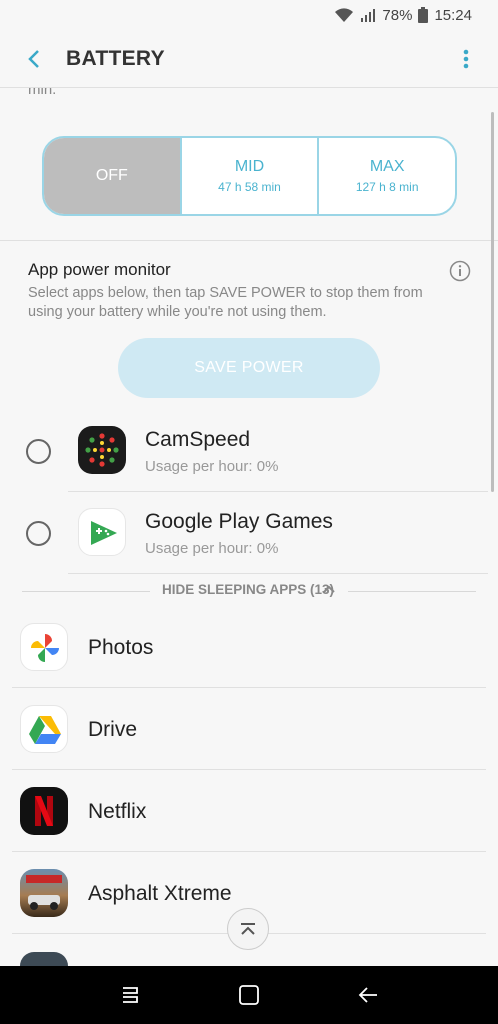 This screenshot has width=498, height=1024. Describe the element at coordinates (249, 368) in the screenshot. I see `save-power-button: SAVE POWER` at that location.